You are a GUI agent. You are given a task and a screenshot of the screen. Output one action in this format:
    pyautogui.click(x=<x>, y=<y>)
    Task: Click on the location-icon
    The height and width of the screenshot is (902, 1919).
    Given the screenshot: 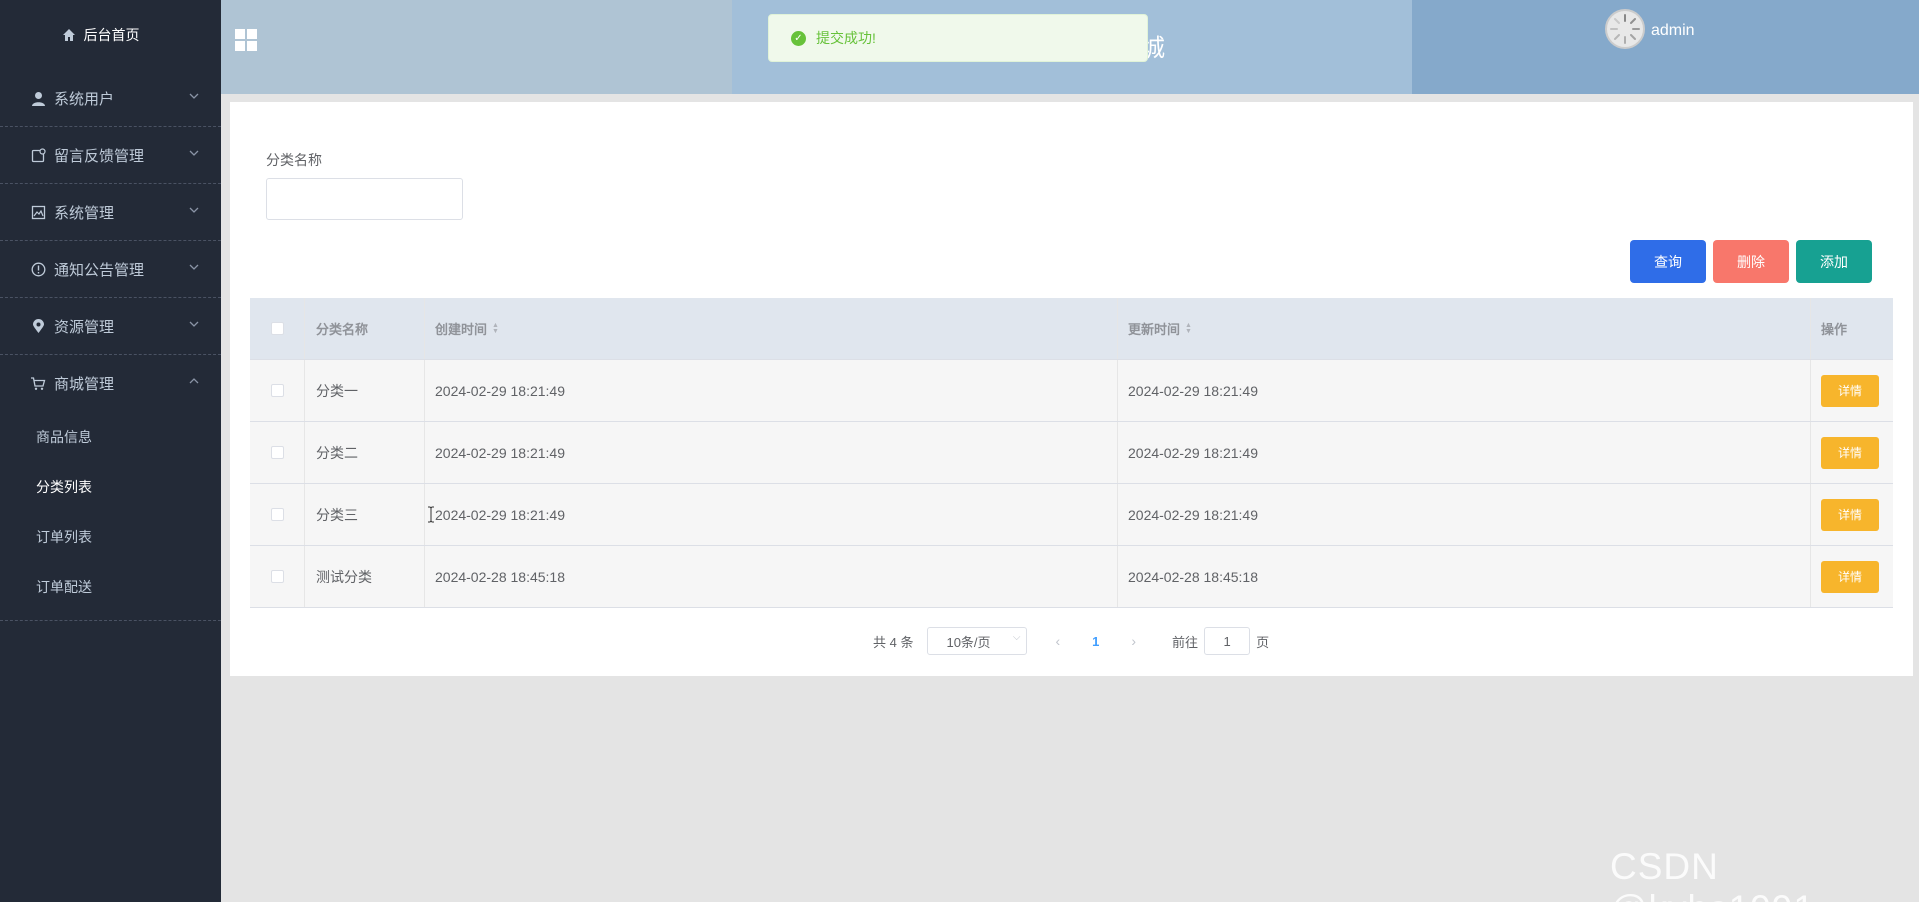 What is the action you would take?
    pyautogui.click(x=38, y=326)
    